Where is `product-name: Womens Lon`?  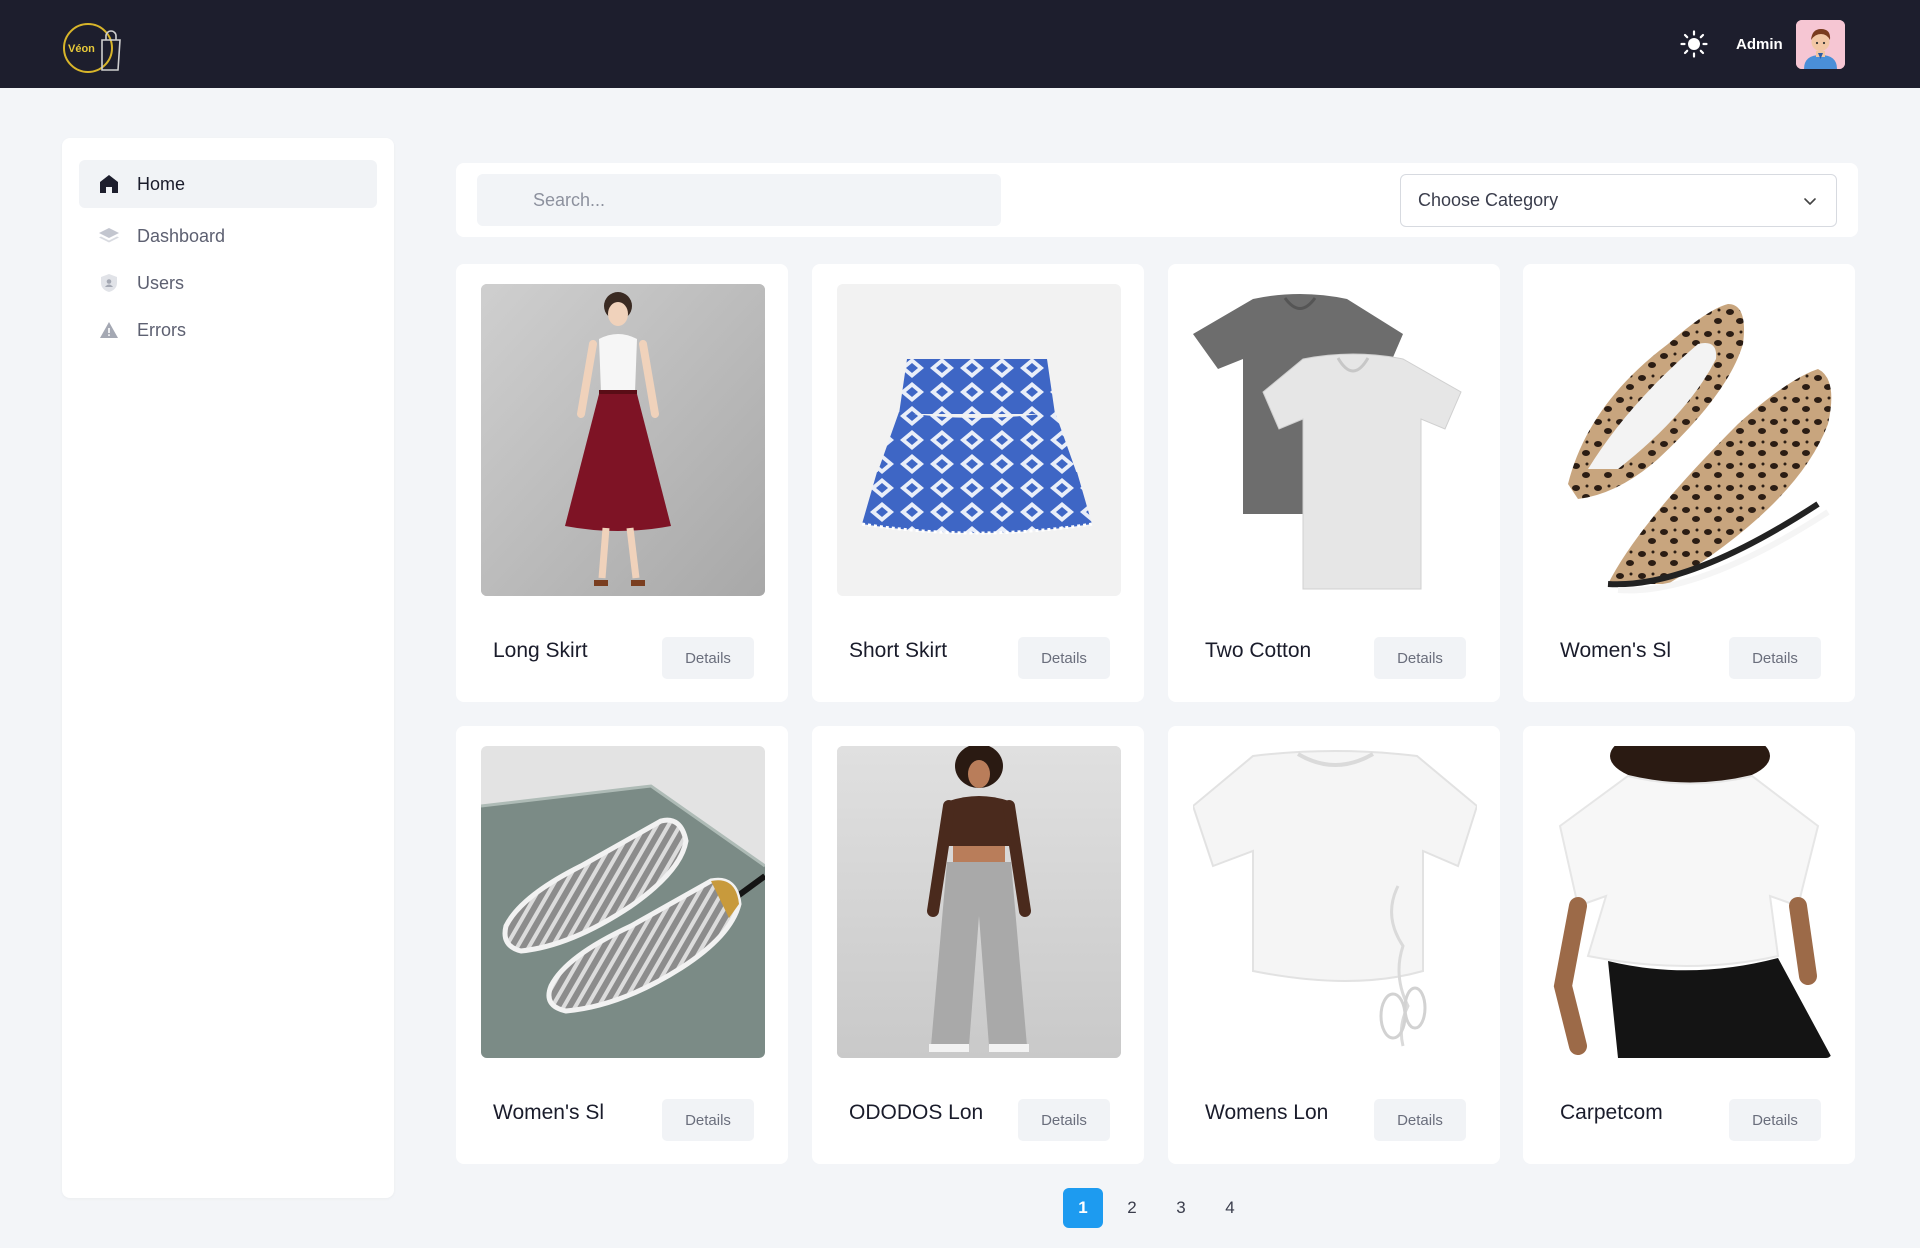
product-name: Womens Lon is located at coordinates (1267, 1112).